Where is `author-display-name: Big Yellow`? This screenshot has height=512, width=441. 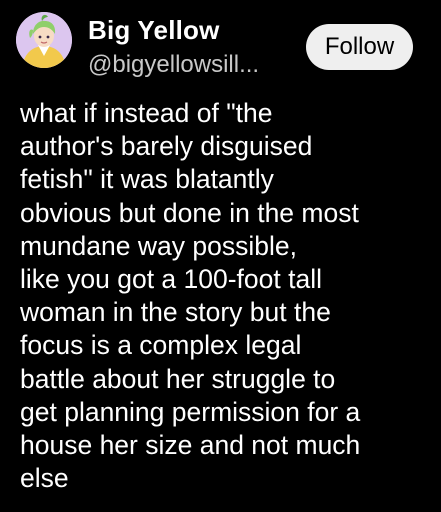 author-display-name: Big Yellow is located at coordinates (154, 30).